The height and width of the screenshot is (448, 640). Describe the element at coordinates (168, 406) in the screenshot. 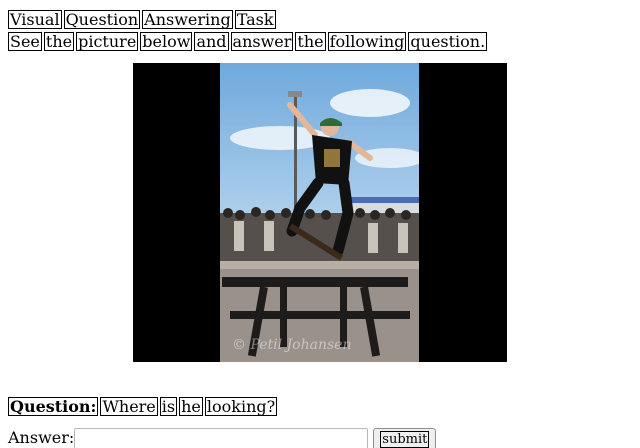

I see `question-word: is` at that location.